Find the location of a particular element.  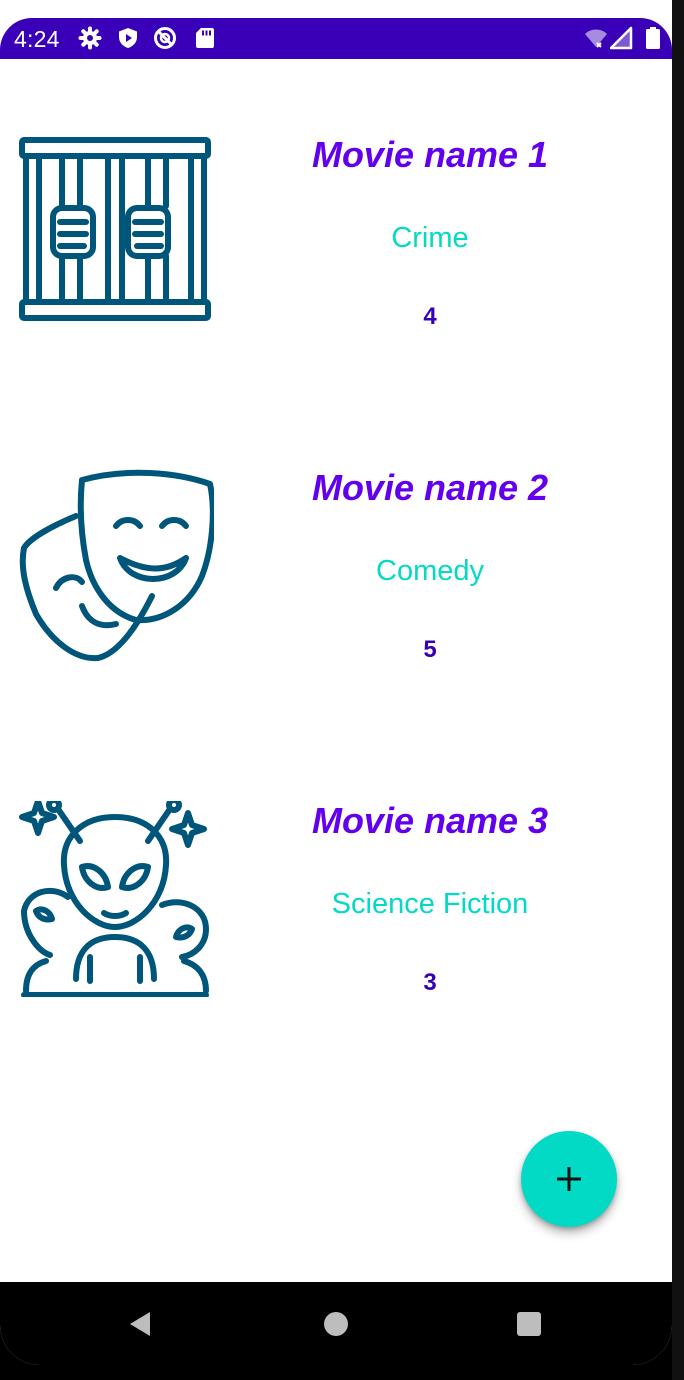

add-movie-fab is located at coordinates (569, 1179).